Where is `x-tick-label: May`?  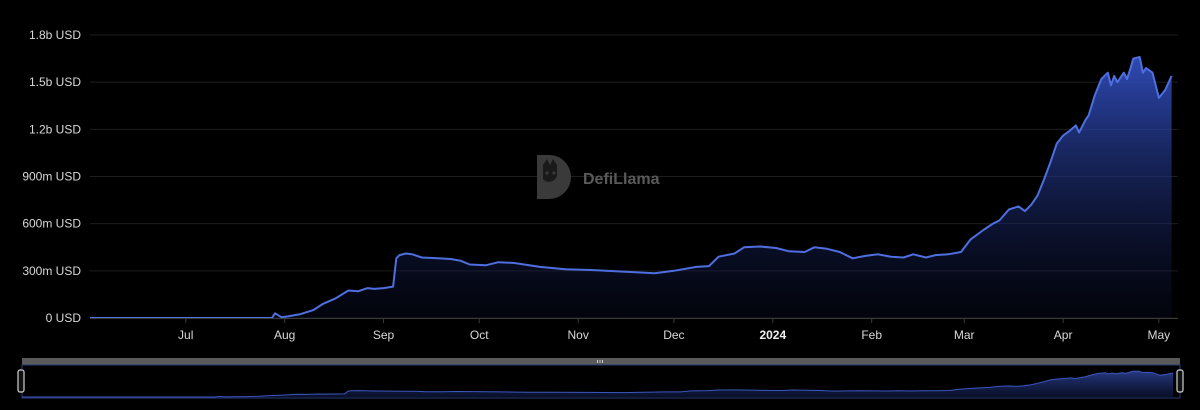 x-tick-label: May is located at coordinates (1159, 335).